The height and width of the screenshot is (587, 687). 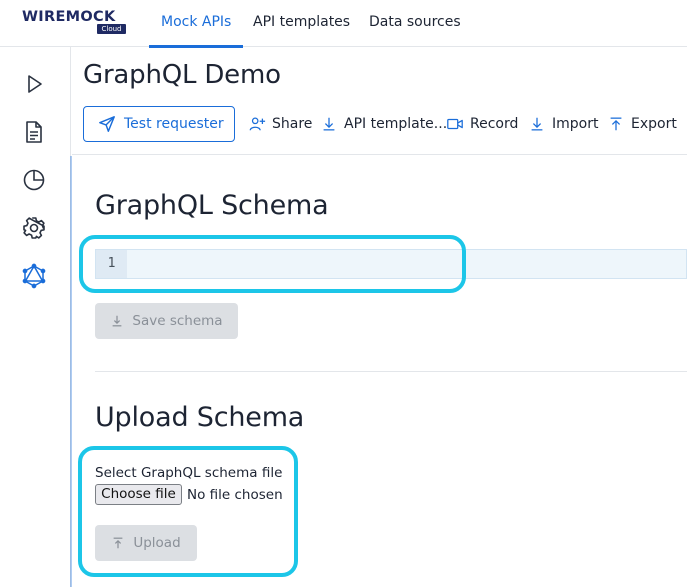 I want to click on upload-label: Upload, so click(x=157, y=543).